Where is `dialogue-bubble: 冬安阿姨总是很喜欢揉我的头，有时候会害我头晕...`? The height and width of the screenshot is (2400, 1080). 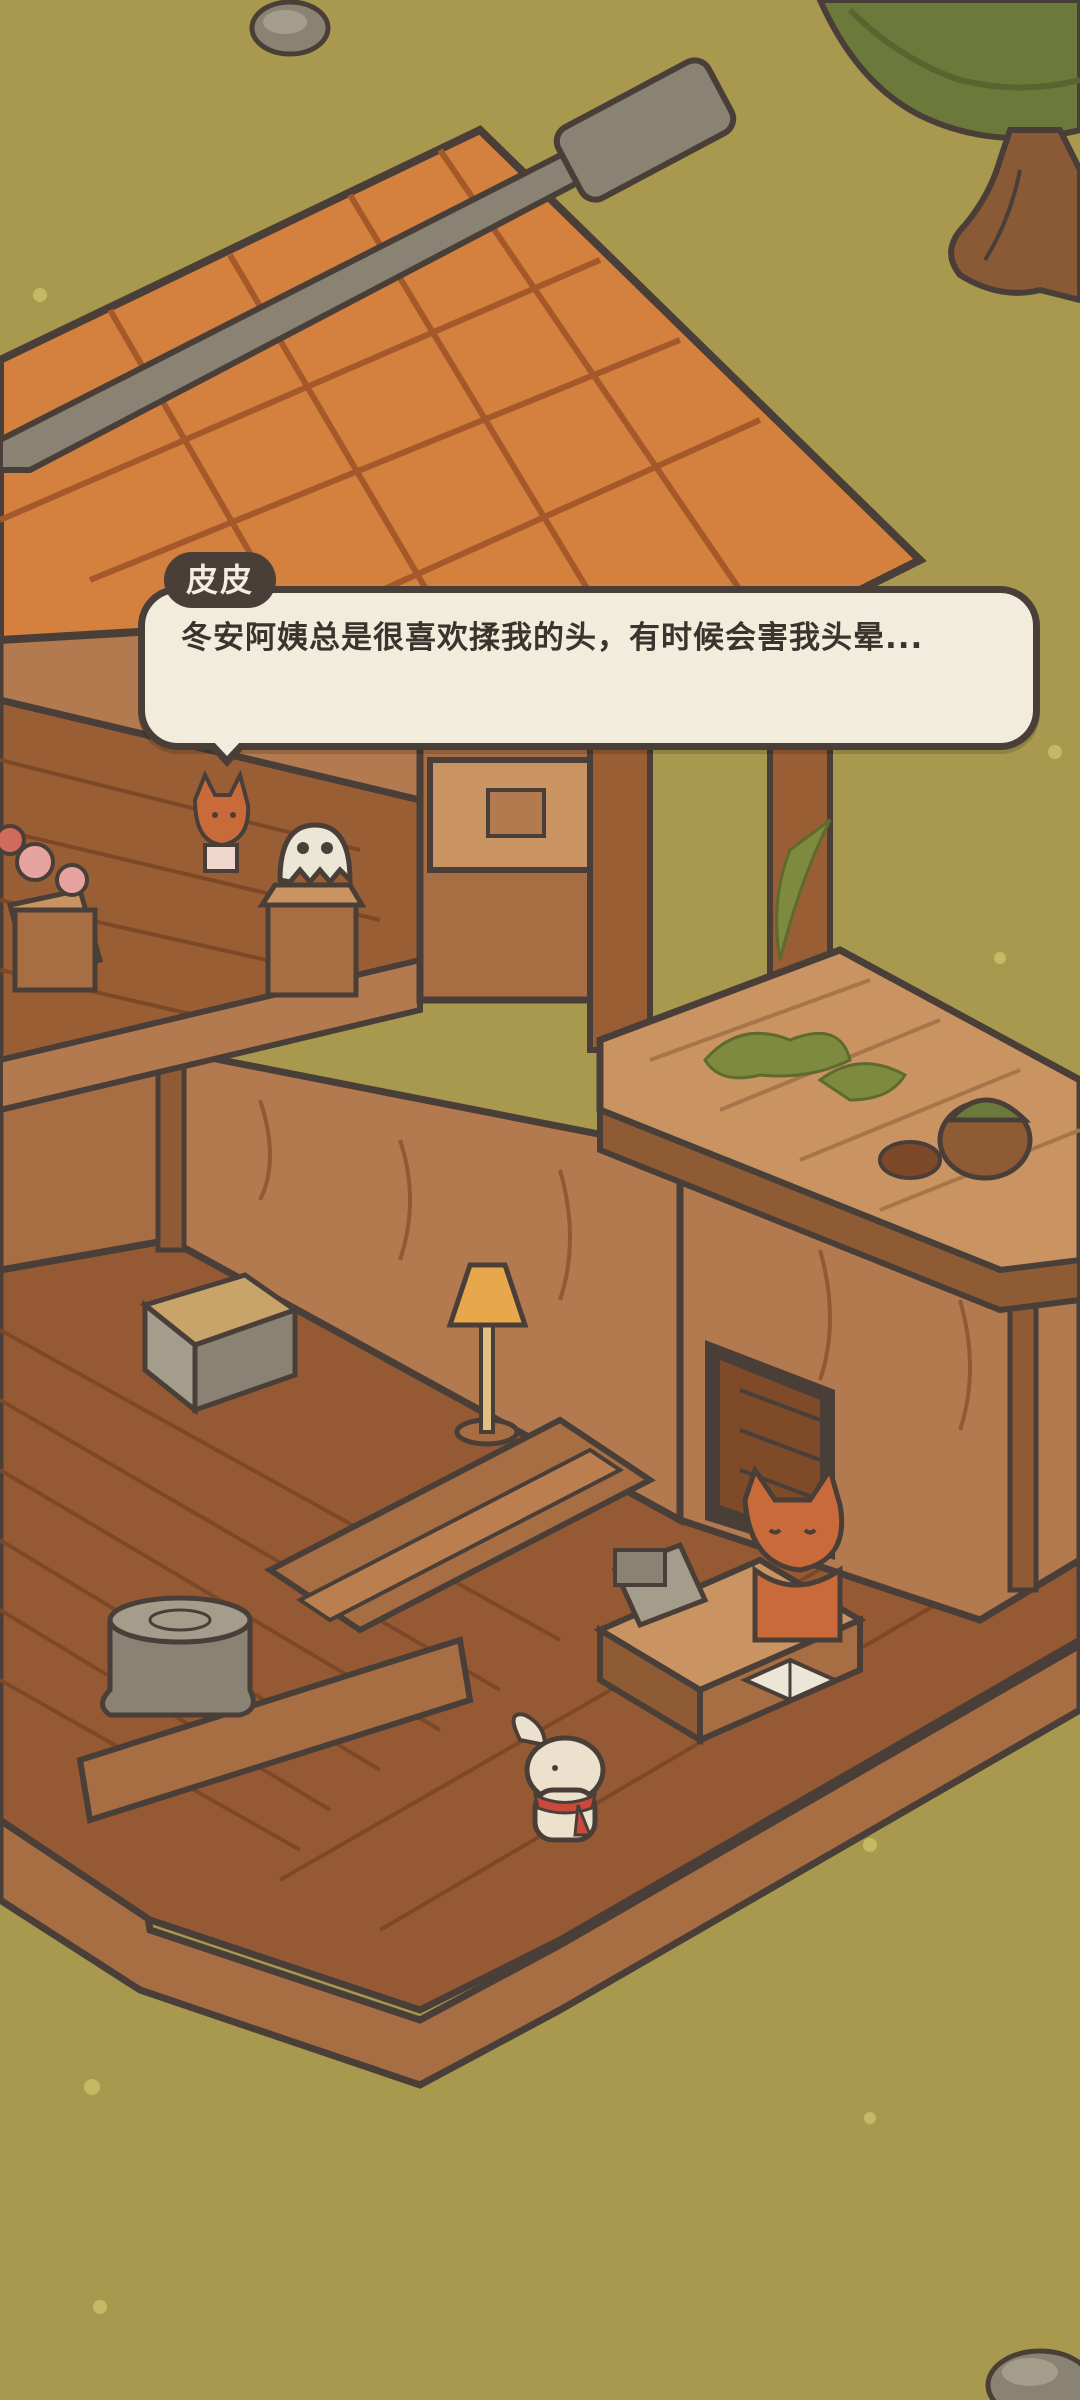
dialogue-bubble: 冬安阿姨总是很喜欢揉我的头，有时候会害我头晕... is located at coordinates (589, 676).